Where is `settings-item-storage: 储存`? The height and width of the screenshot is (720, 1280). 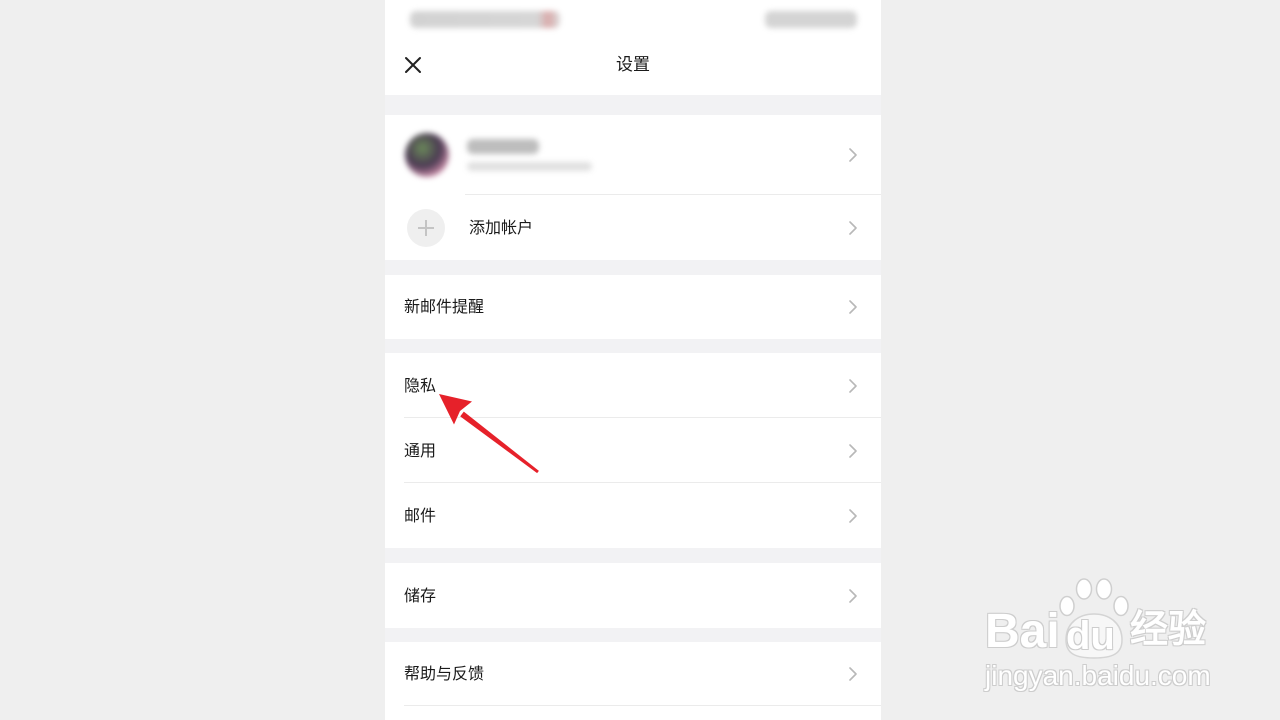 settings-item-storage: 储存 is located at coordinates (633, 595).